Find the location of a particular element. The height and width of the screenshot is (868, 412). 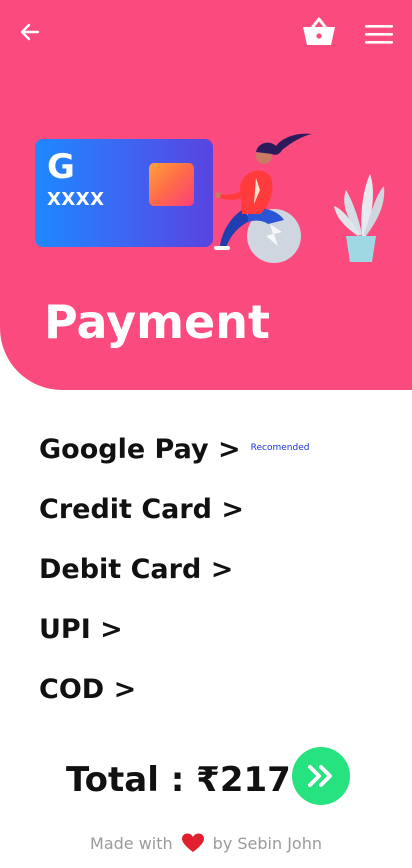

footer-author: by Sebin John is located at coordinates (267, 843).